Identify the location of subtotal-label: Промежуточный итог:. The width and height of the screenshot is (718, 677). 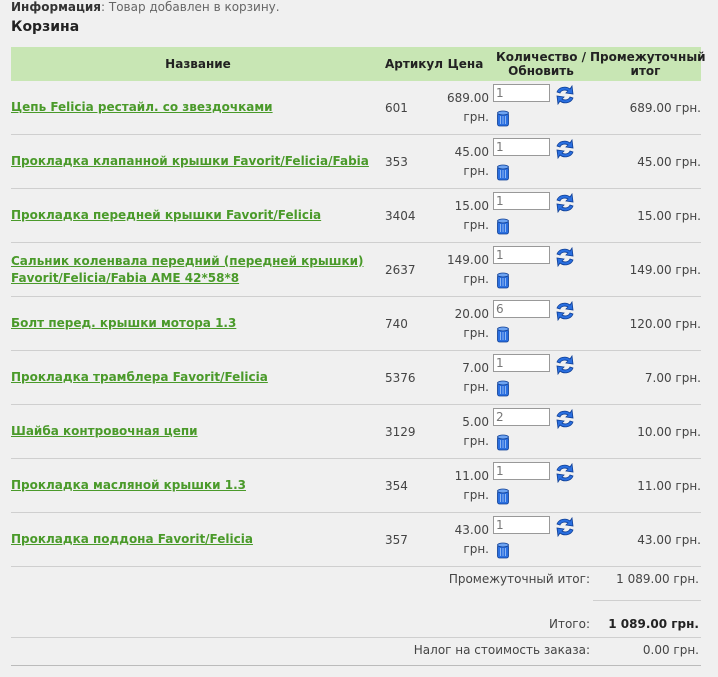
(519, 579).